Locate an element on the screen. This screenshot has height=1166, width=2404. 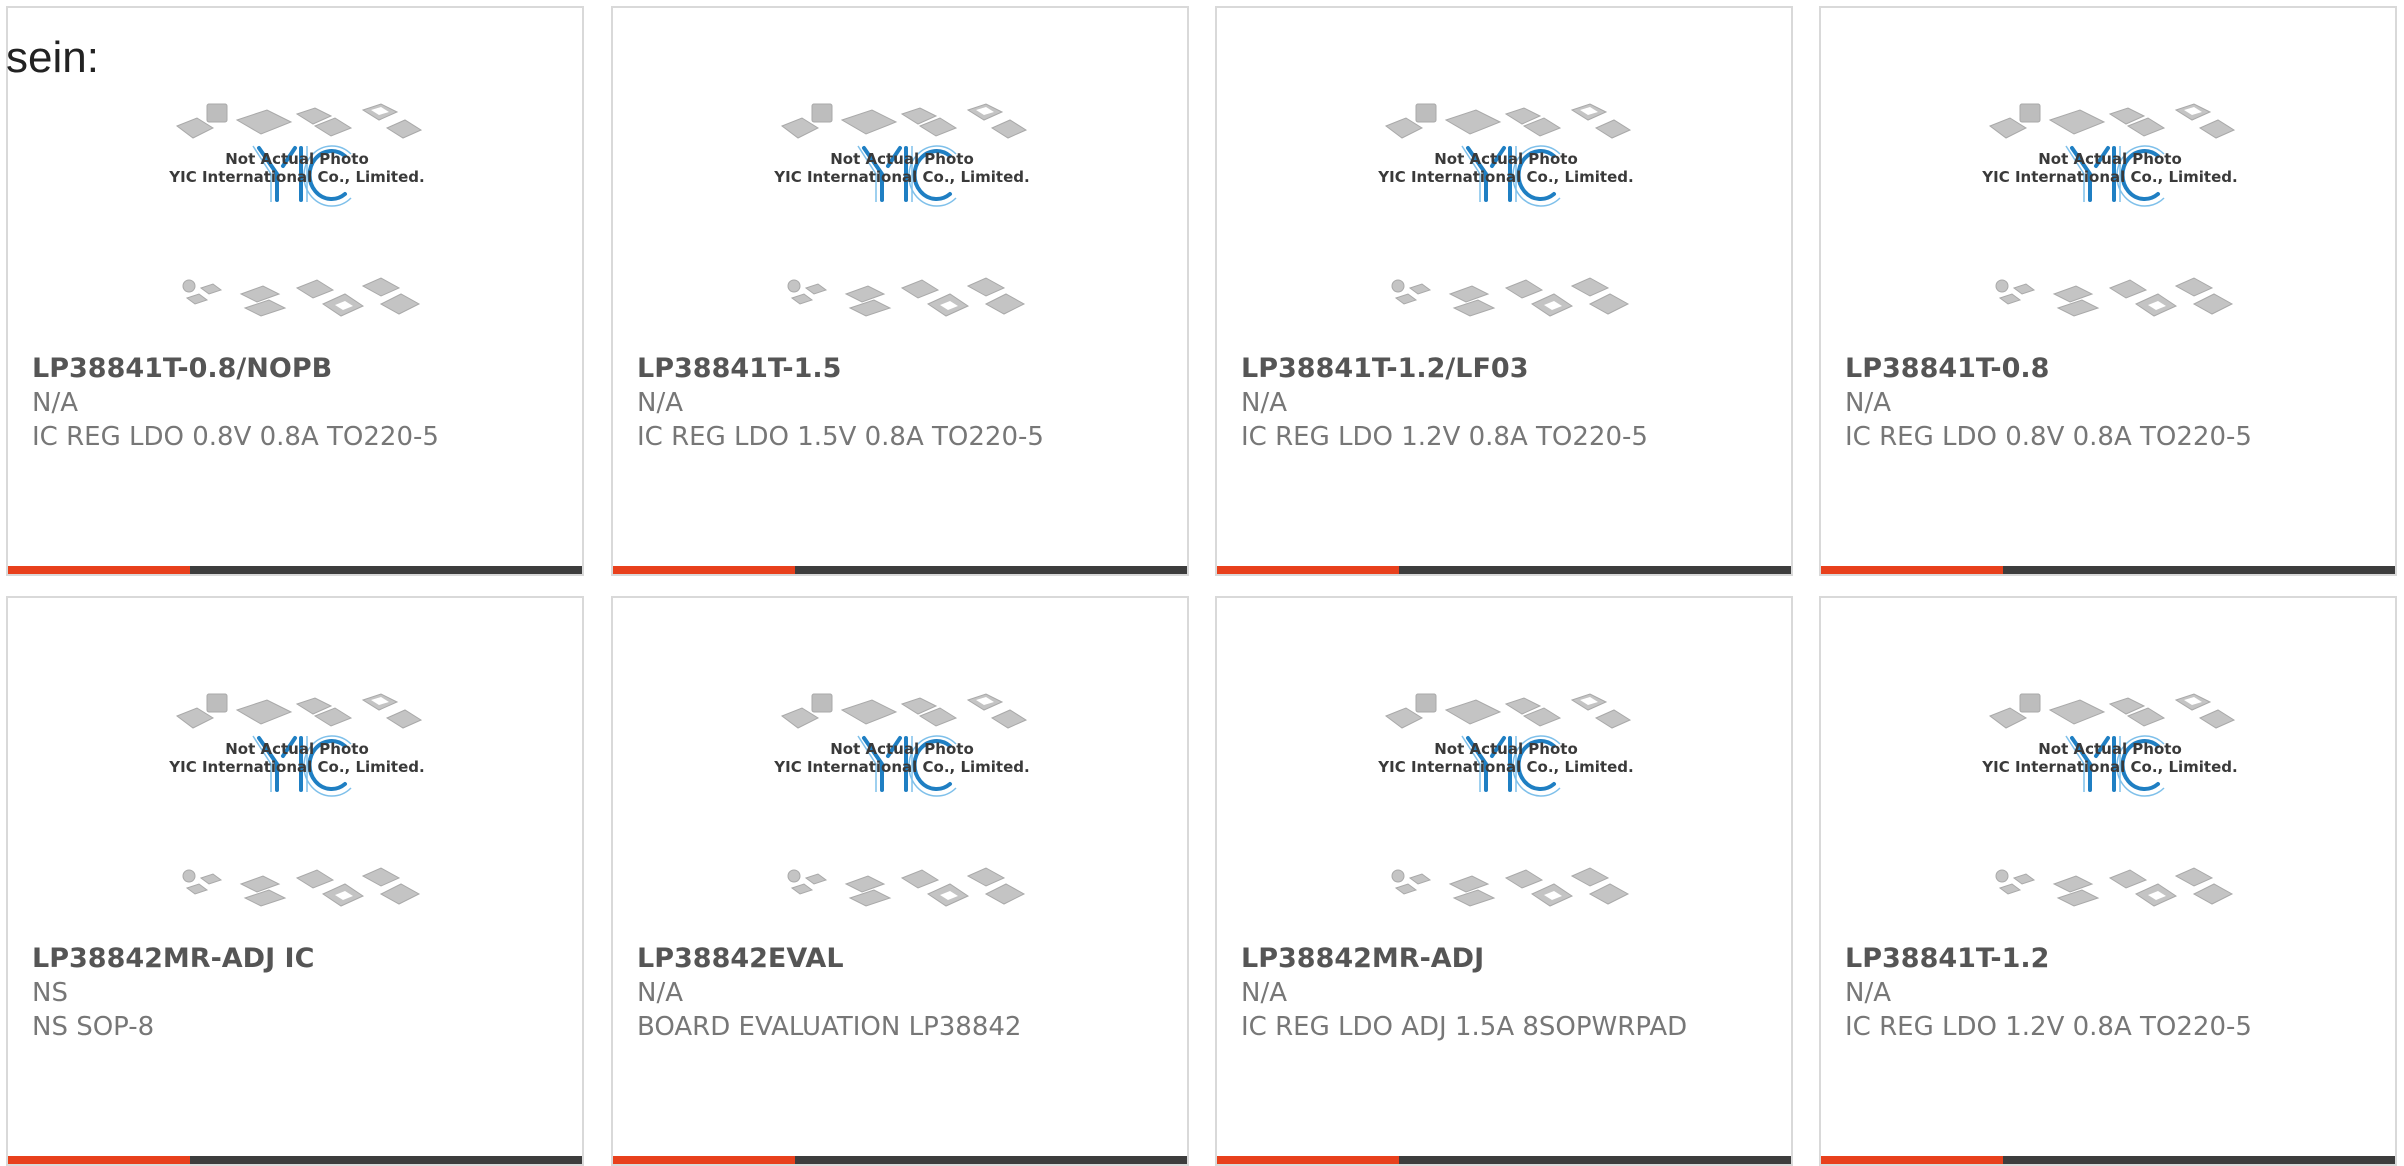
part-number-link: LP38842MR-ADJ IC is located at coordinates (173, 959).